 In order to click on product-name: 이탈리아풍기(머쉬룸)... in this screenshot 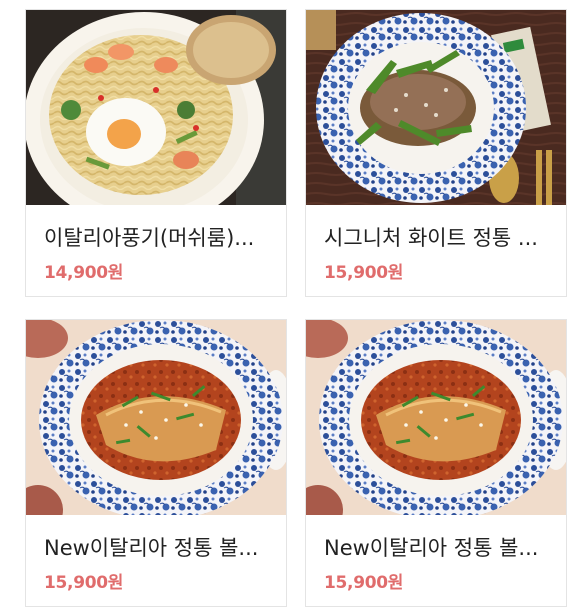, I will do `click(158, 238)`.